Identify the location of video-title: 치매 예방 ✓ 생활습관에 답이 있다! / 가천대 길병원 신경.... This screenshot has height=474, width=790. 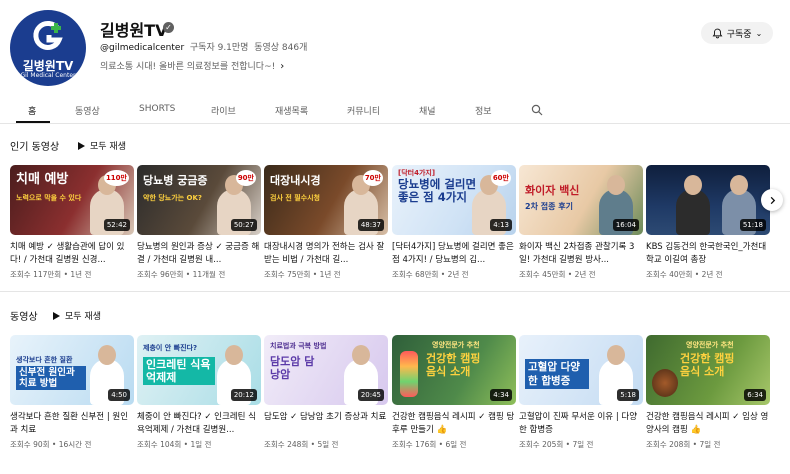
(72, 253).